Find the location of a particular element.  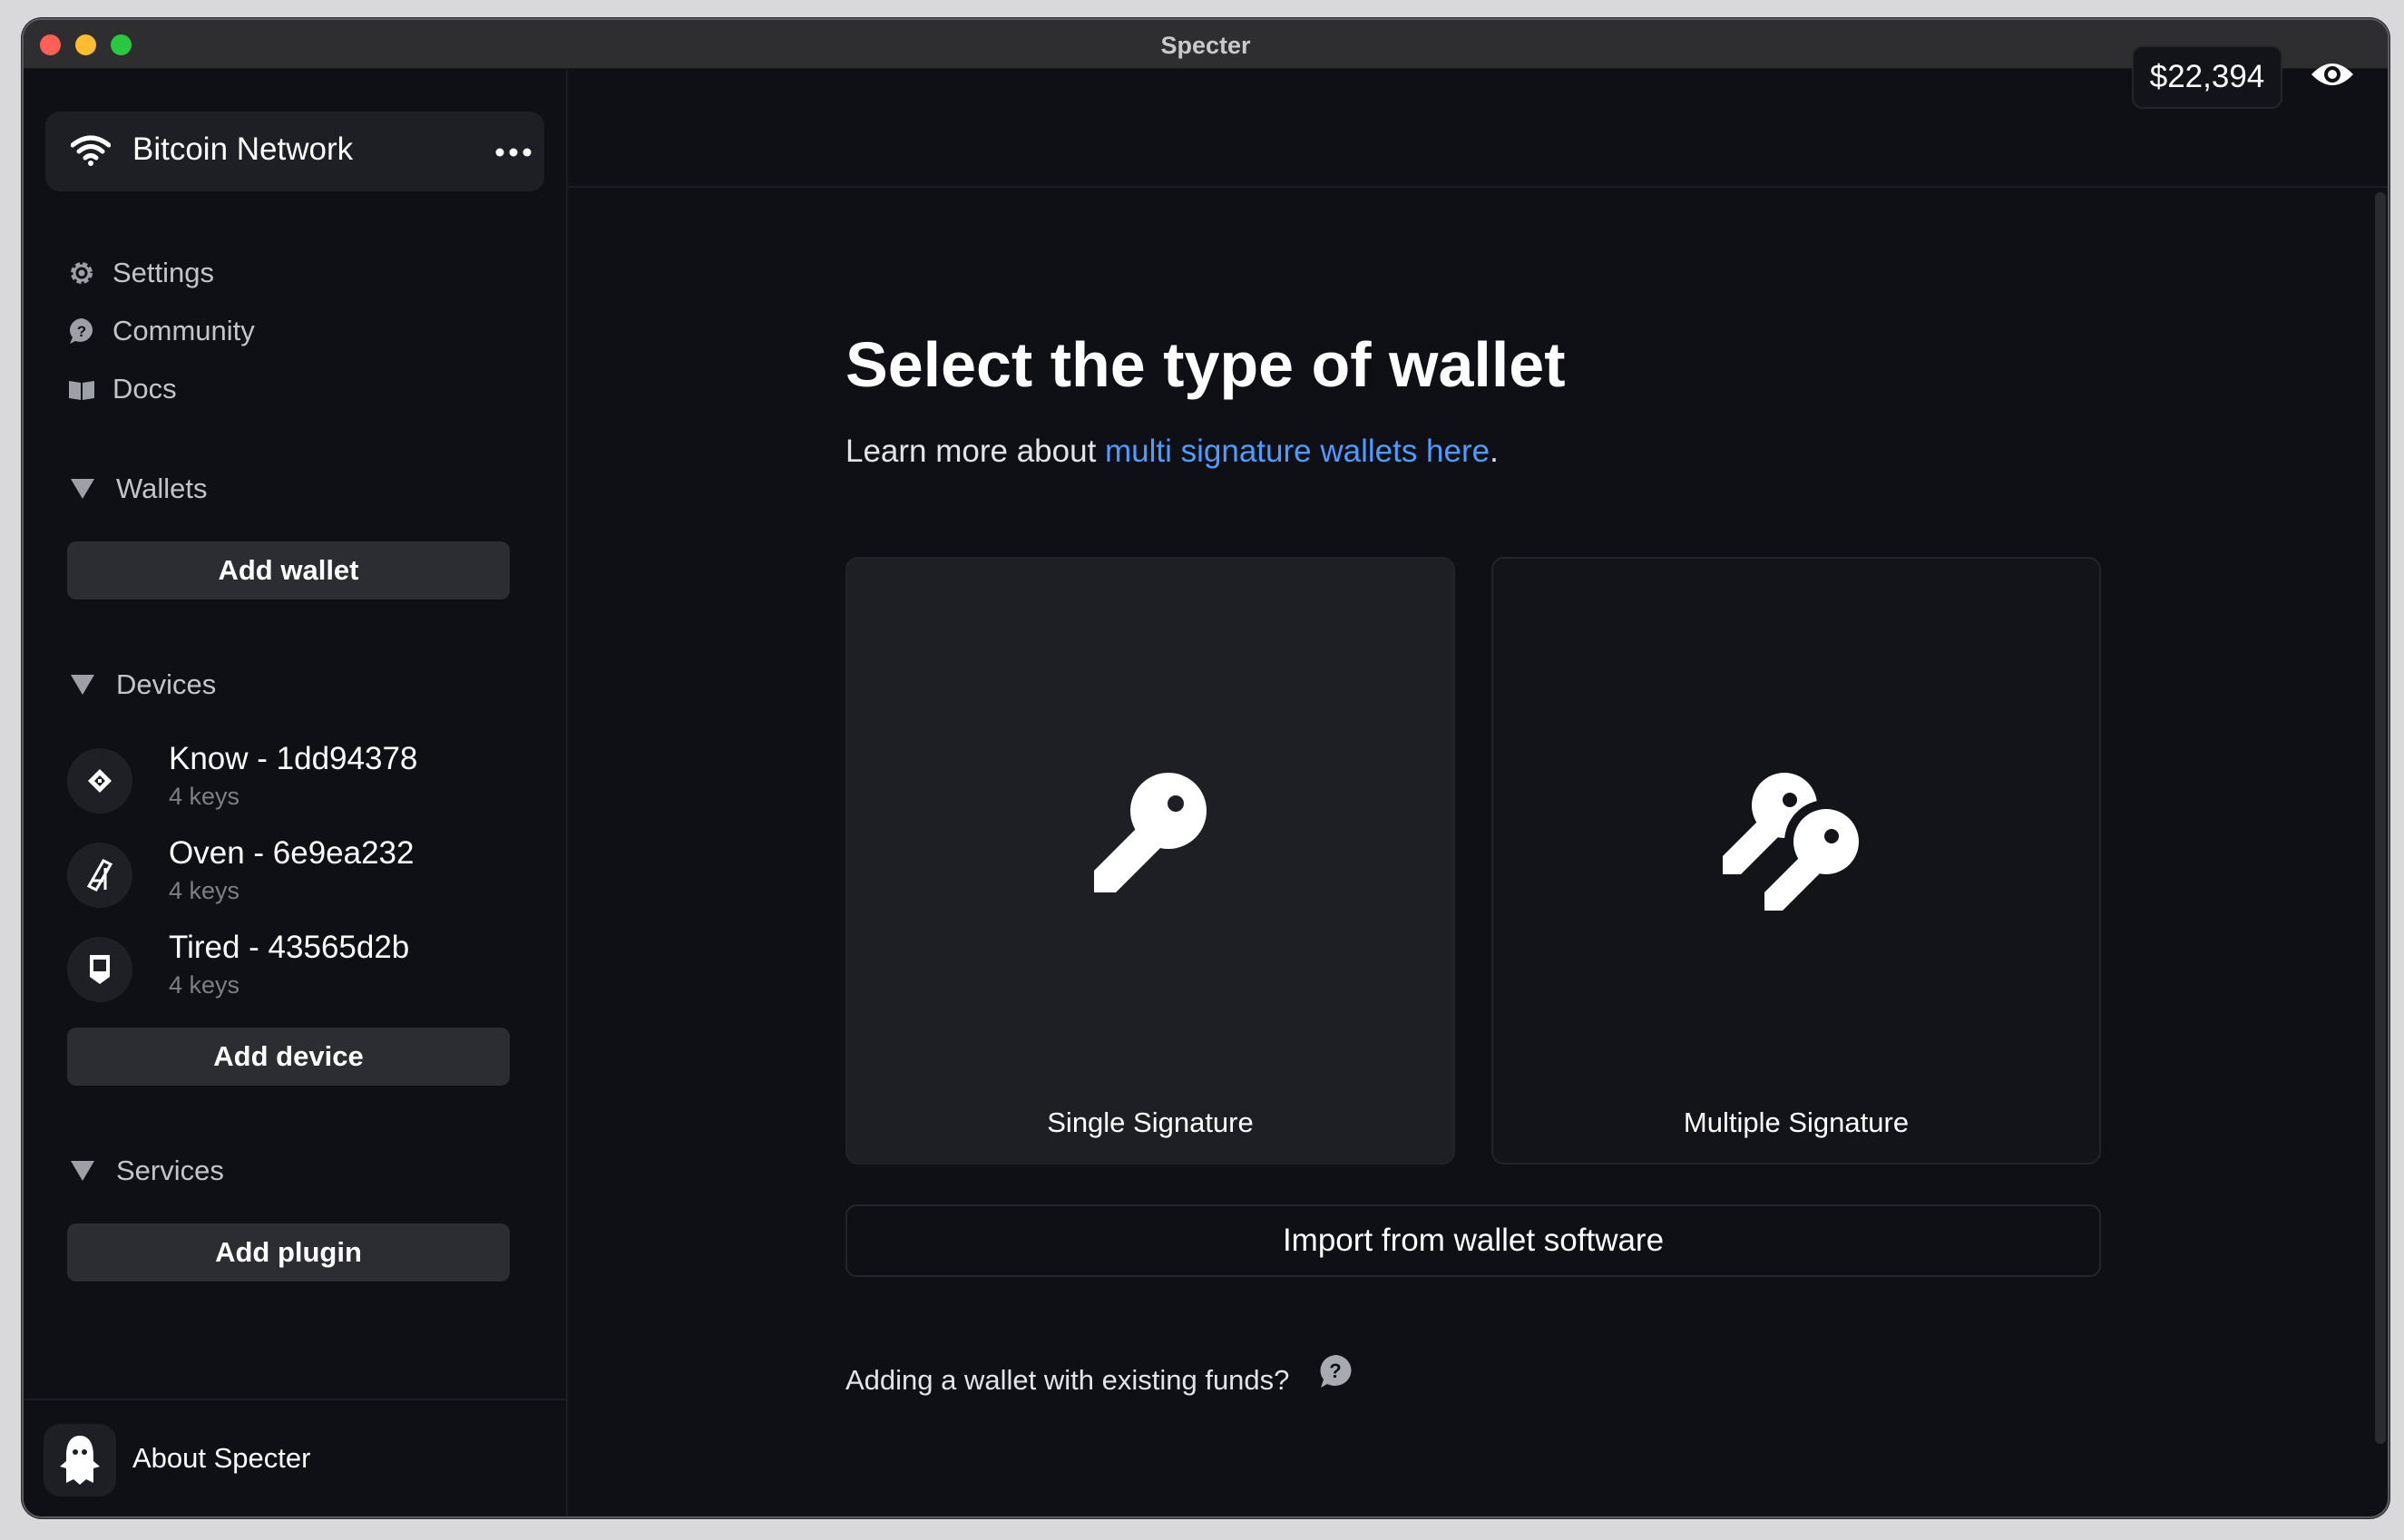

scrollbar is located at coordinates (2380, 818).